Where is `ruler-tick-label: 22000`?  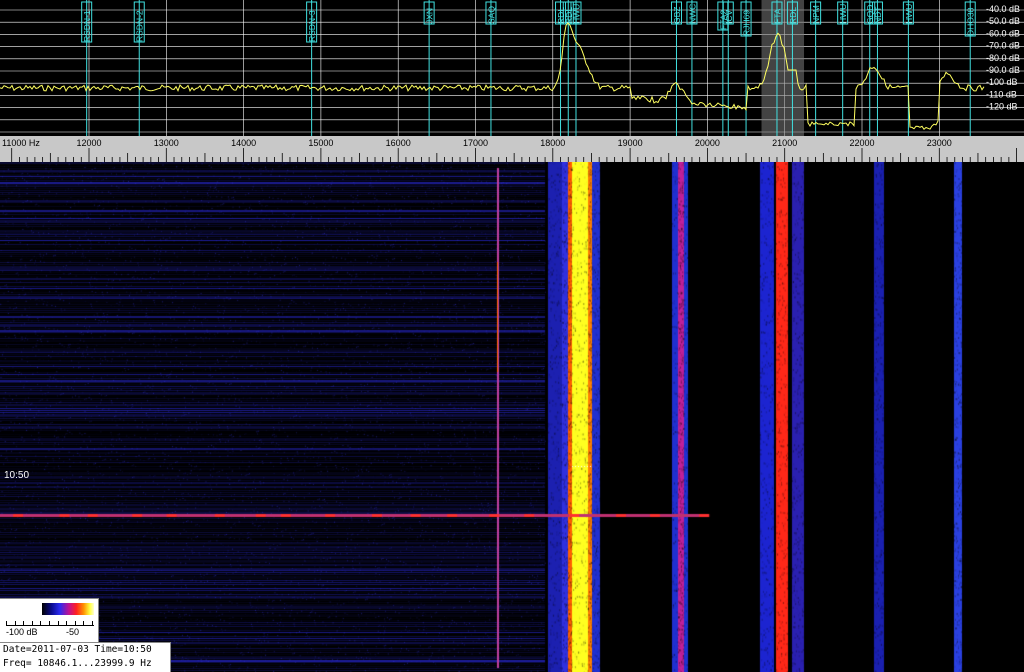 ruler-tick-label: 22000 is located at coordinates (861, 143).